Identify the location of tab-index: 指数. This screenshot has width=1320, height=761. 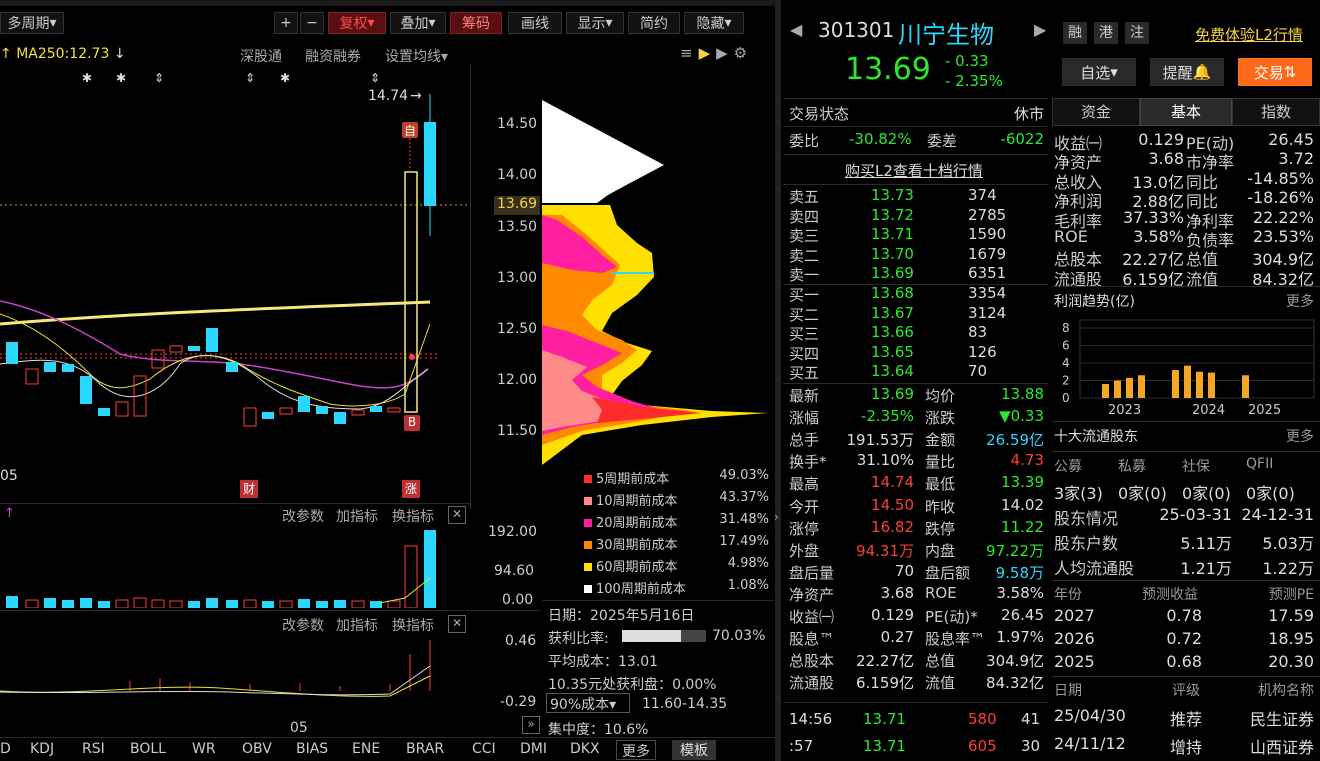
(1276, 112).